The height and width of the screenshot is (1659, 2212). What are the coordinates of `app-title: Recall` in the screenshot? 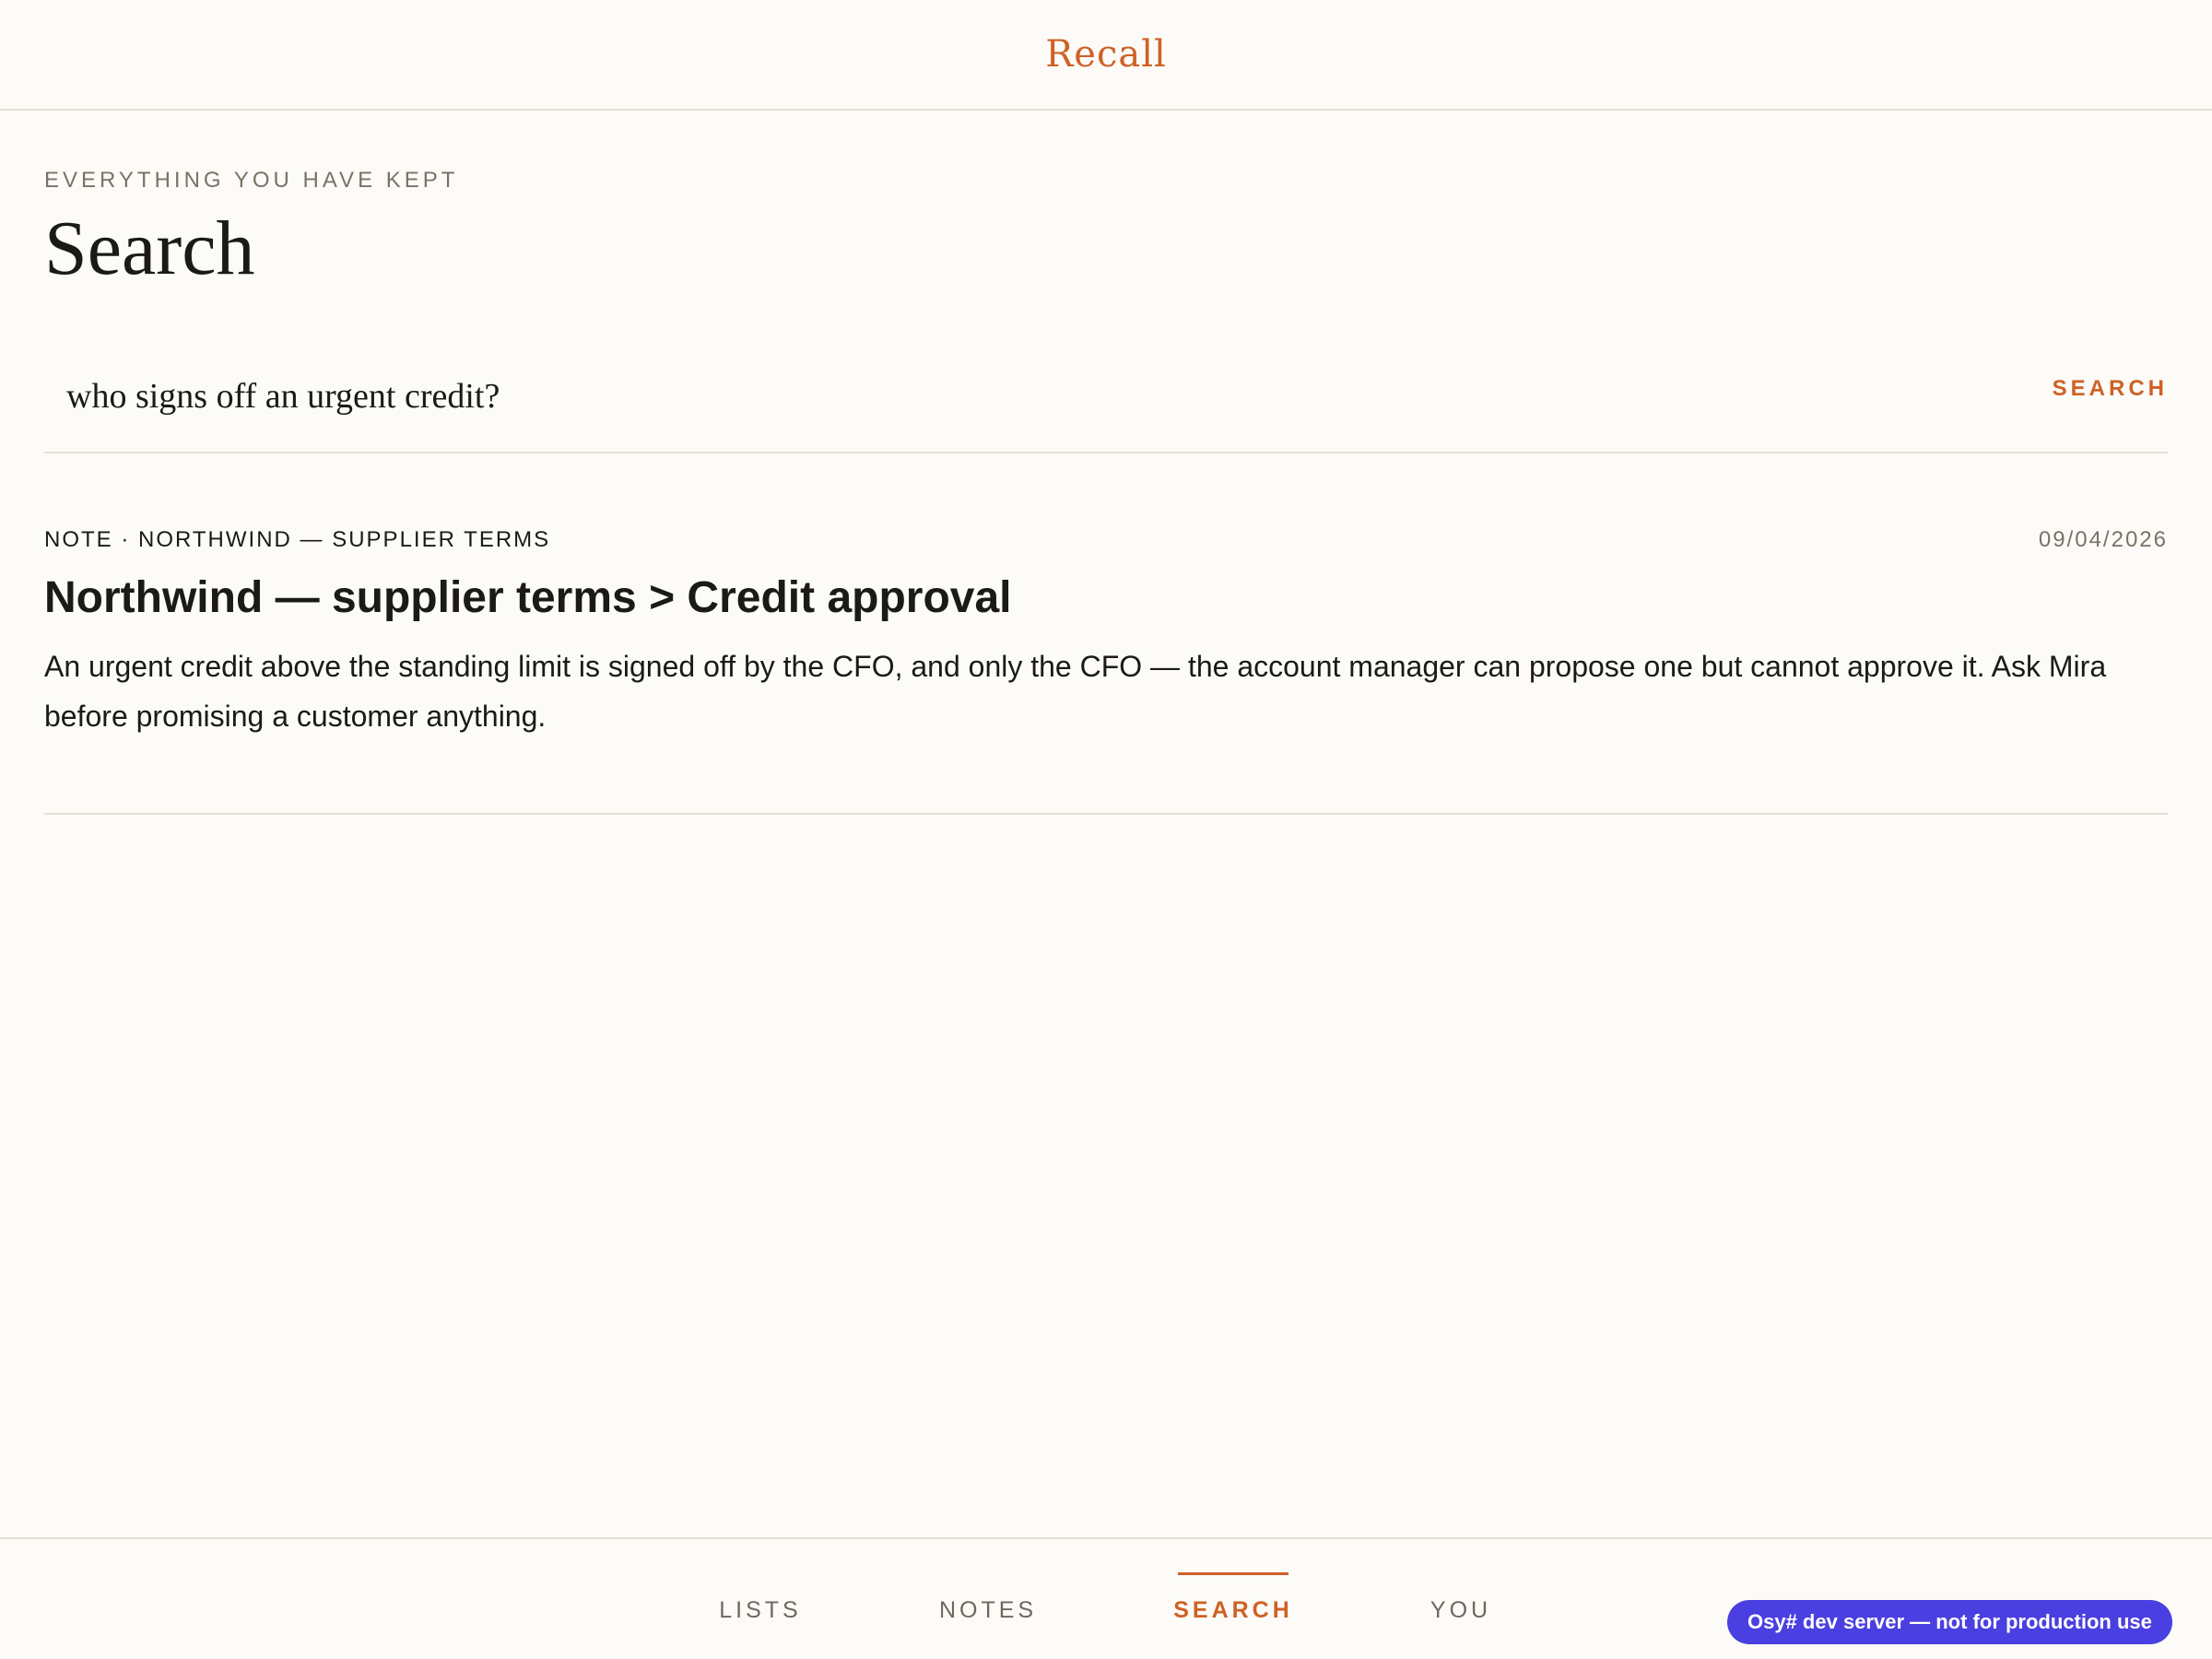 It's located at (1106, 54).